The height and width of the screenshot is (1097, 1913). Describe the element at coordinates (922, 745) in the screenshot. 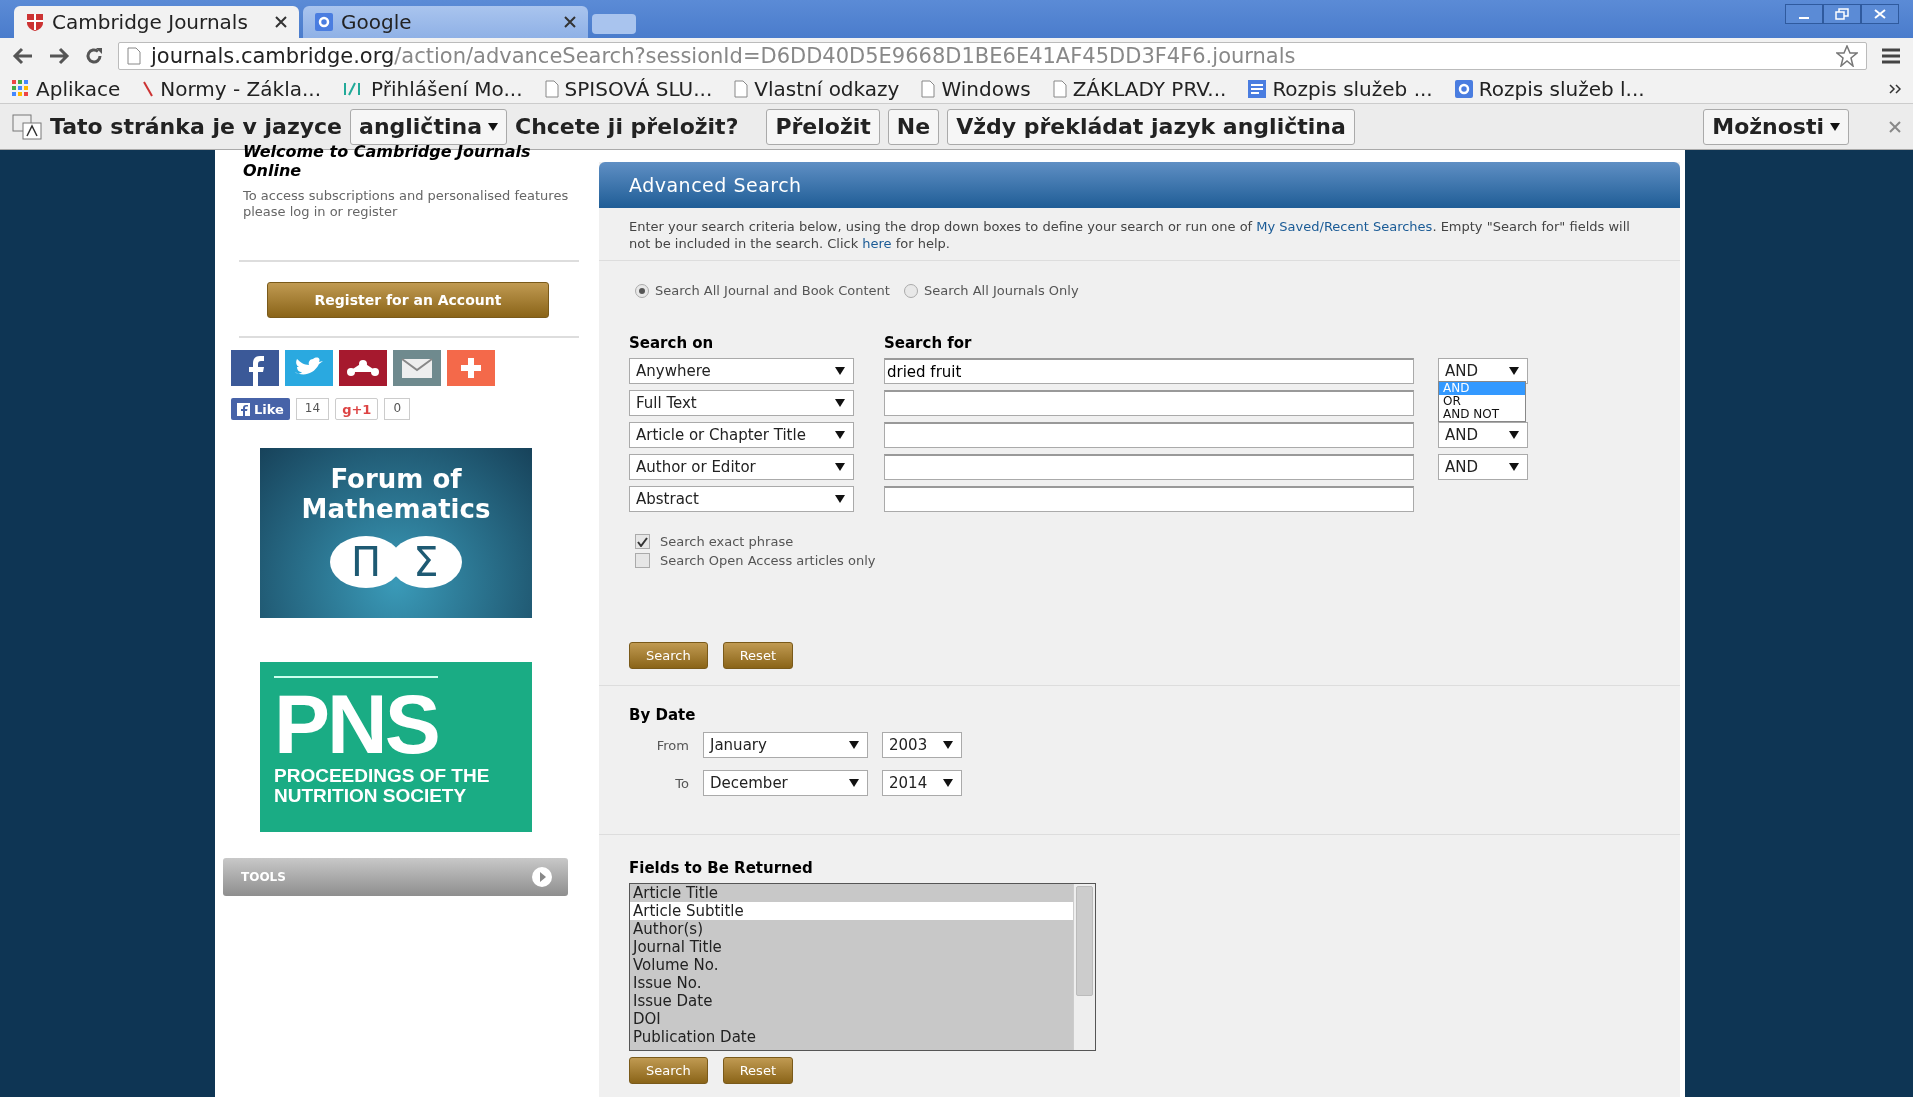

I see `year-select: 2003` at that location.